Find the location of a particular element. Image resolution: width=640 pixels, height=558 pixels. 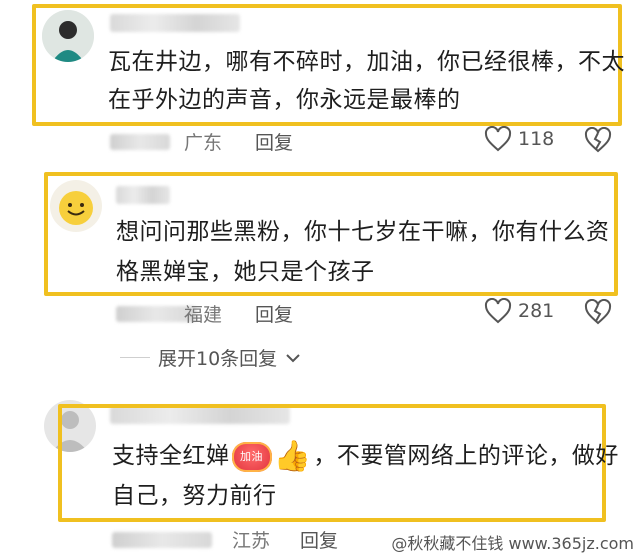

comment-text-line: 想问问那些黑粉，你十七岁在干嘛，你有什么资 is located at coordinates (363, 232).